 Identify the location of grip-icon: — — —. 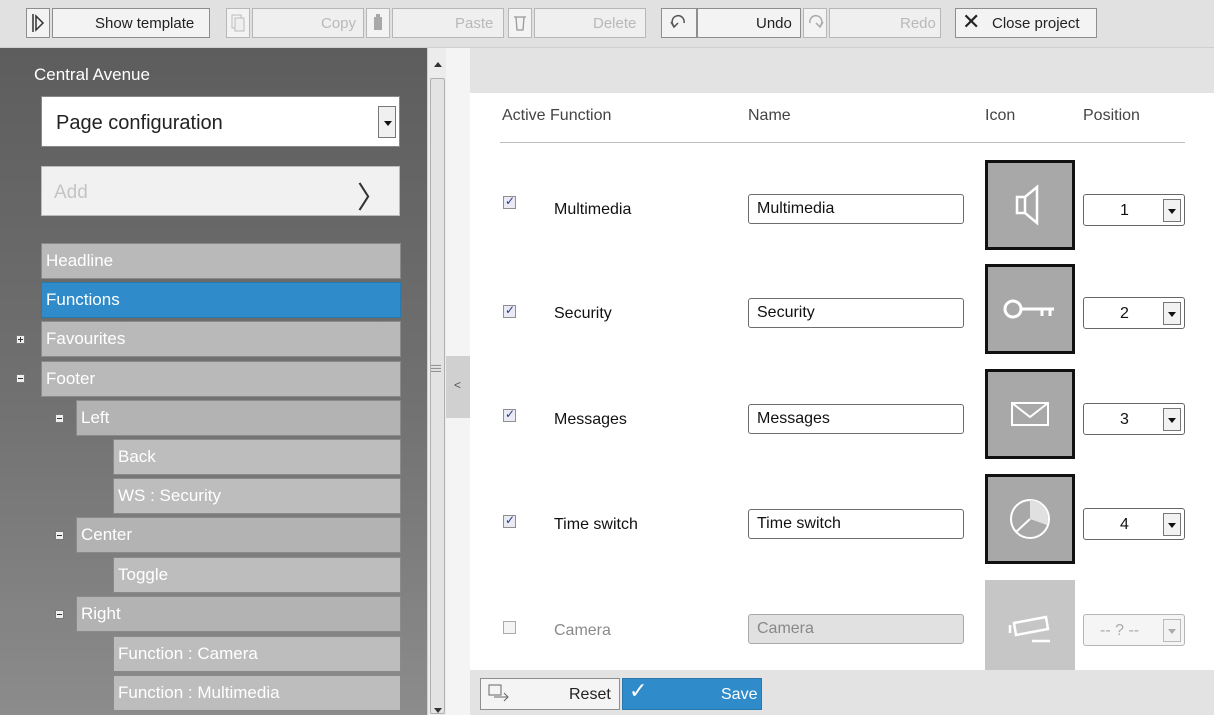
(436, 368).